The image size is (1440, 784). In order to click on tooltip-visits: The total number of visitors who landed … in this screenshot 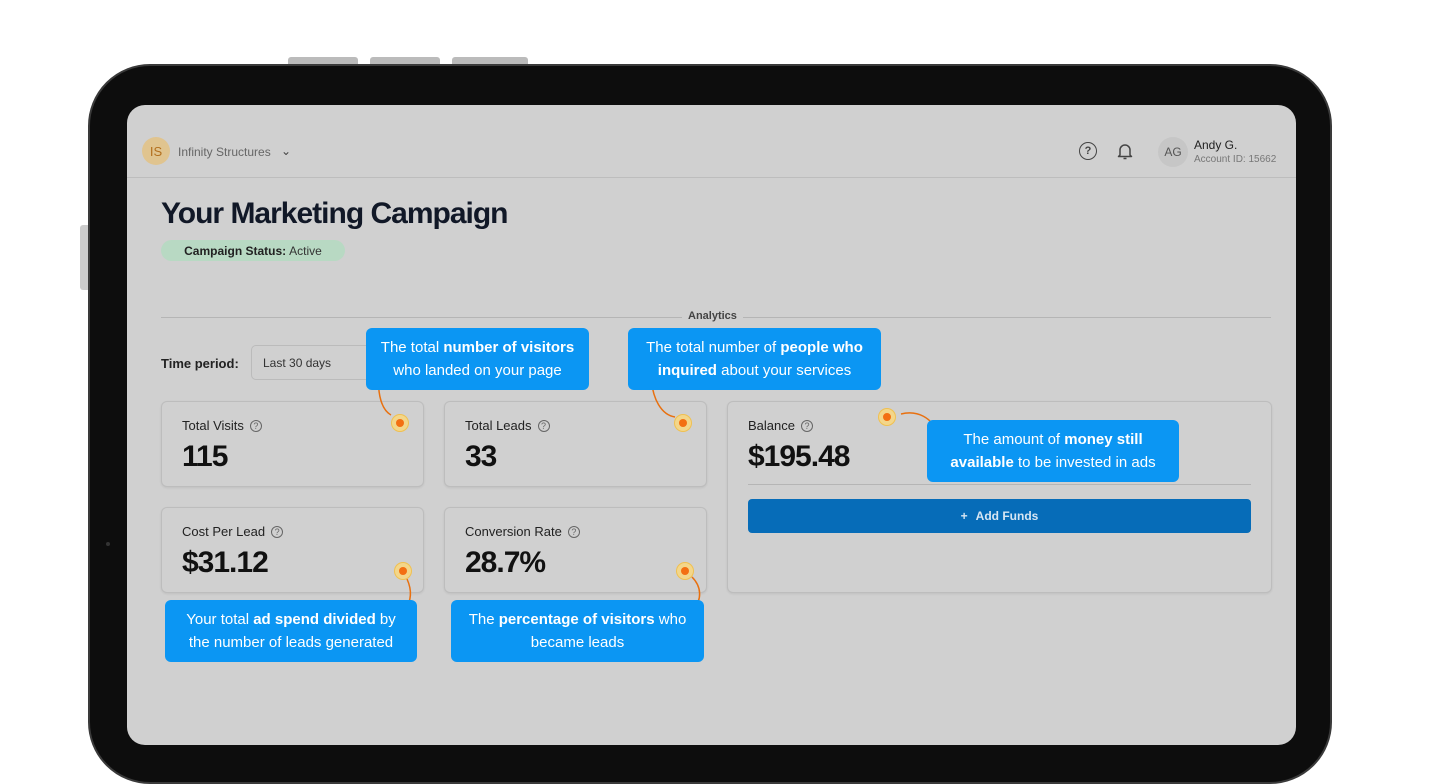, I will do `click(477, 359)`.